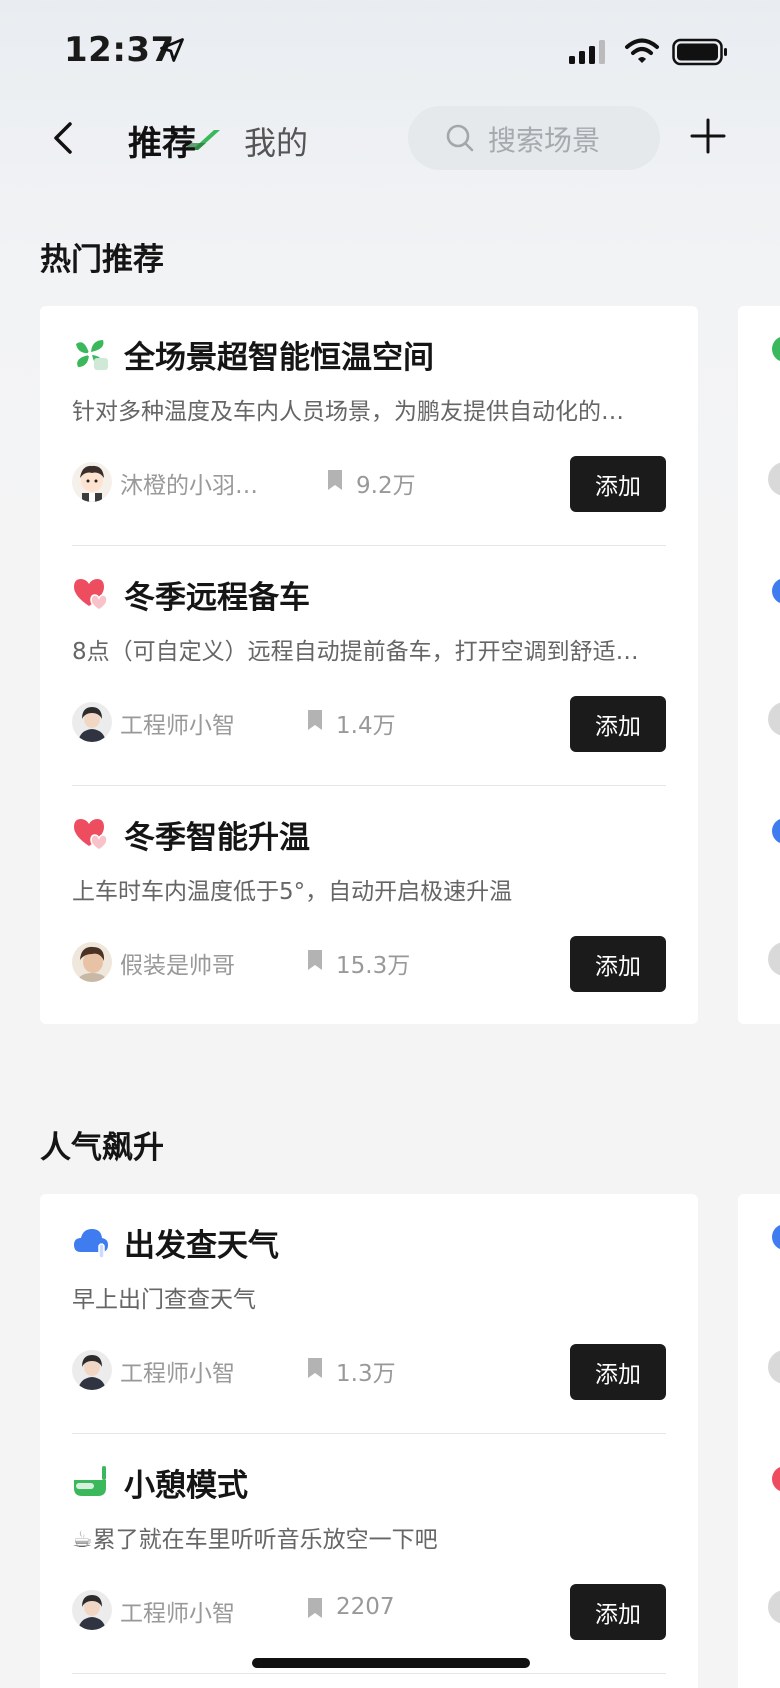 The height and width of the screenshot is (1688, 780). What do you see at coordinates (776, 1237) in the screenshot?
I see `chat-icon` at bounding box center [776, 1237].